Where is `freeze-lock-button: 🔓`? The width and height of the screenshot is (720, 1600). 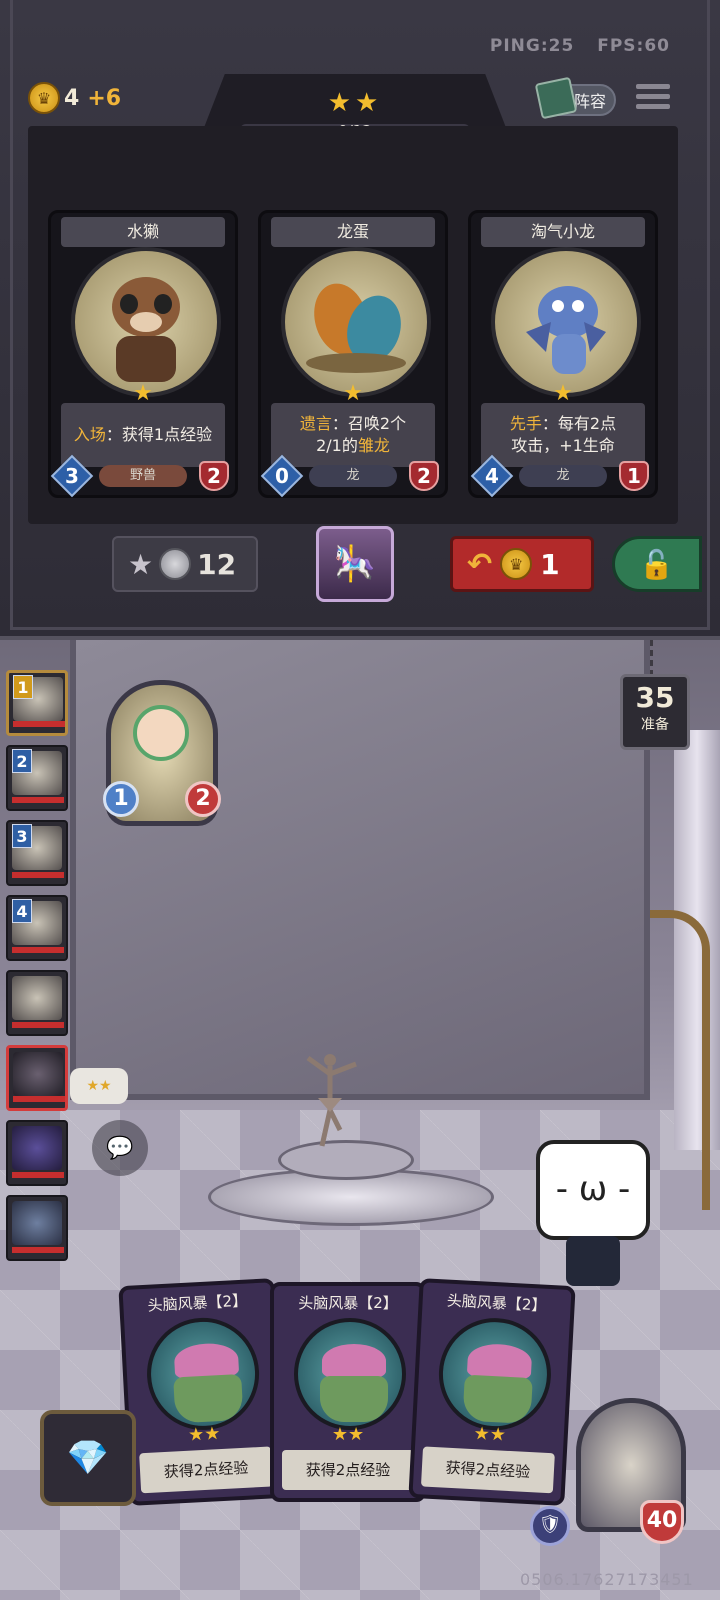
freeze-lock-button: 🔓 is located at coordinates (657, 564).